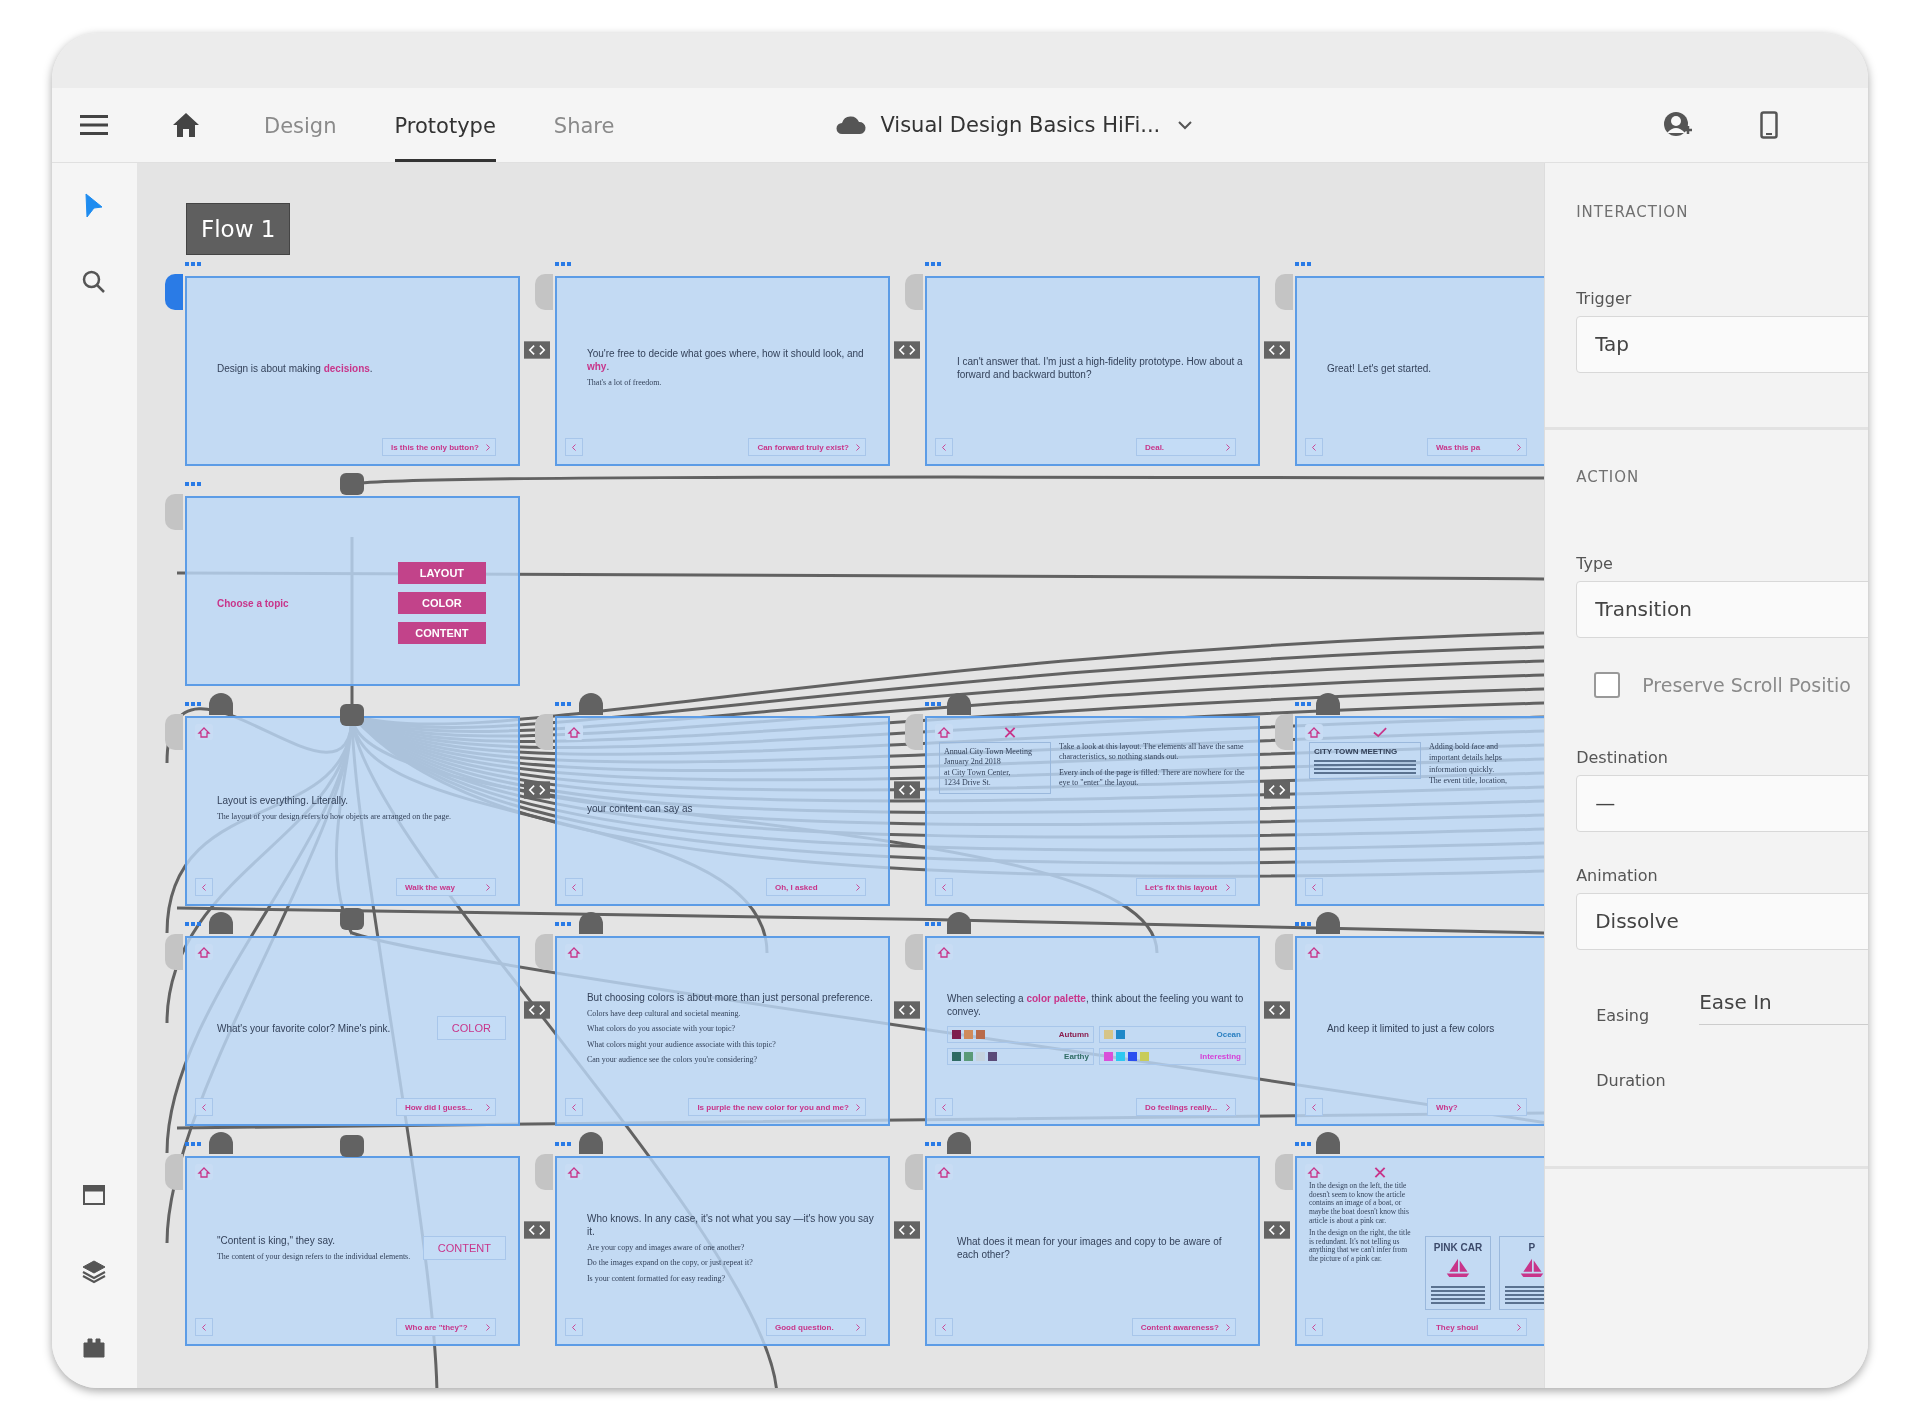  What do you see at coordinates (1633, 212) in the screenshot?
I see `section-heading: INTERACTION` at bounding box center [1633, 212].